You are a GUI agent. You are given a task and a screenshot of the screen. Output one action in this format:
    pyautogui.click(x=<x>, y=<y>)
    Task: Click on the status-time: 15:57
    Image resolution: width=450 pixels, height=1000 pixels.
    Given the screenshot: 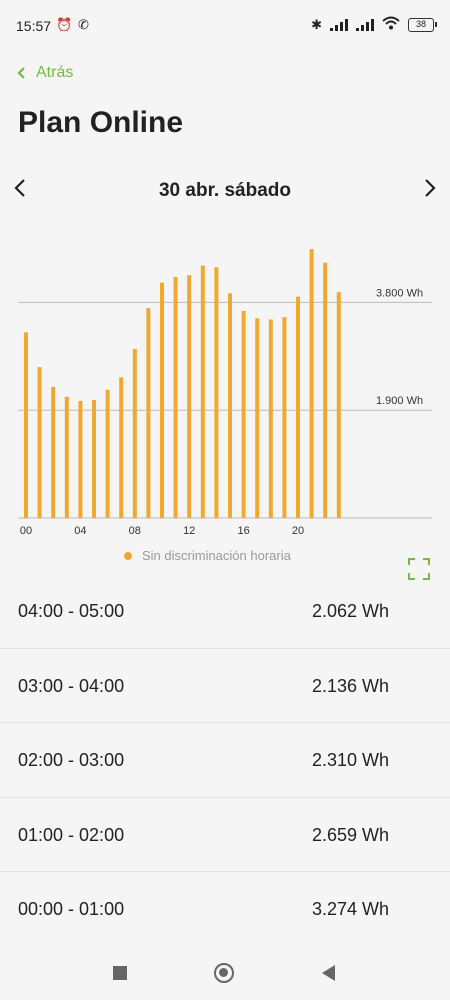 What is the action you would take?
    pyautogui.click(x=34, y=26)
    